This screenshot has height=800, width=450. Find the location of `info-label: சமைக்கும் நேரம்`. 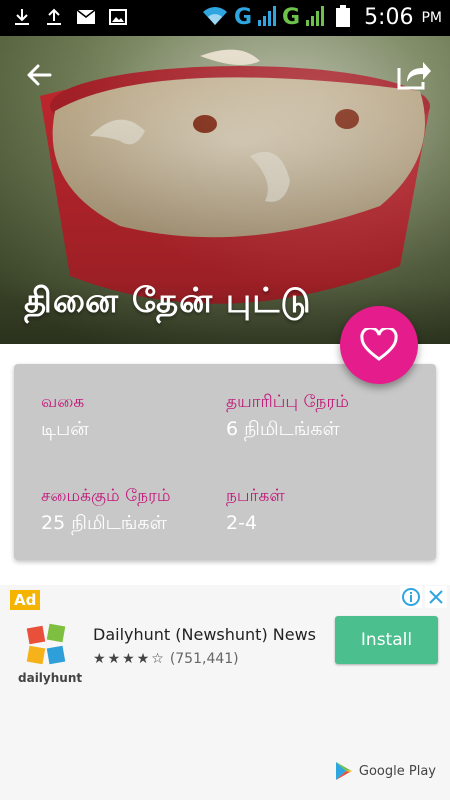

info-label: சமைக்கும் நேரம் is located at coordinates (106, 496).